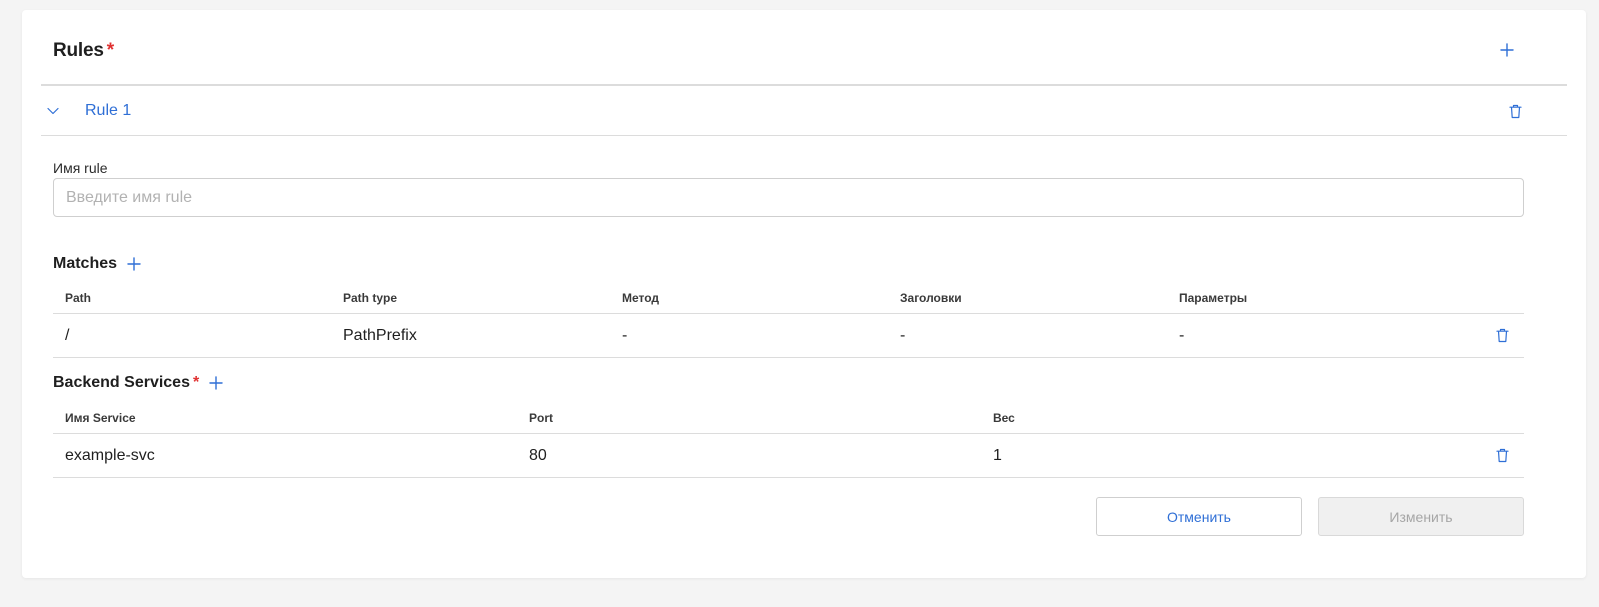 This screenshot has width=1599, height=607. I want to click on matches-section-title: Matches, so click(97, 264).